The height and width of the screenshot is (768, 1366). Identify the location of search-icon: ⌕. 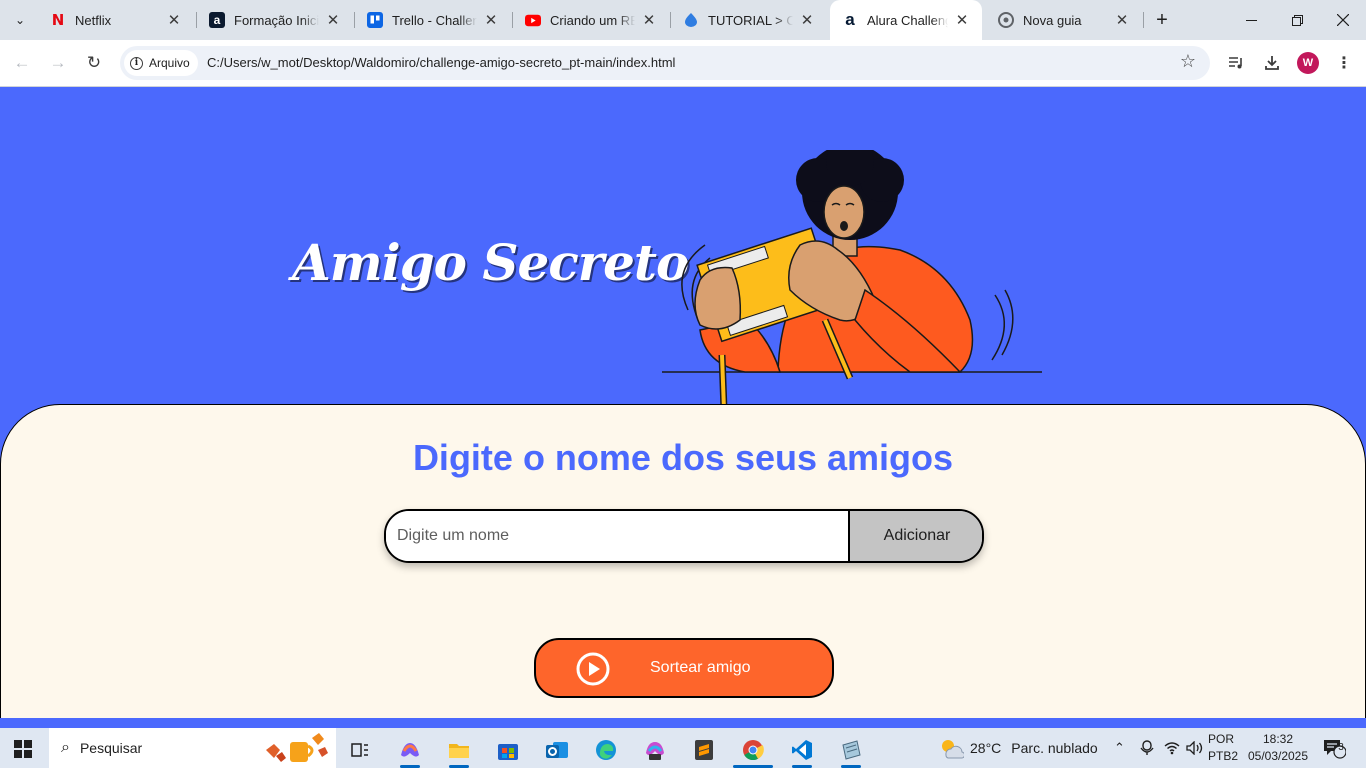
(65, 747).